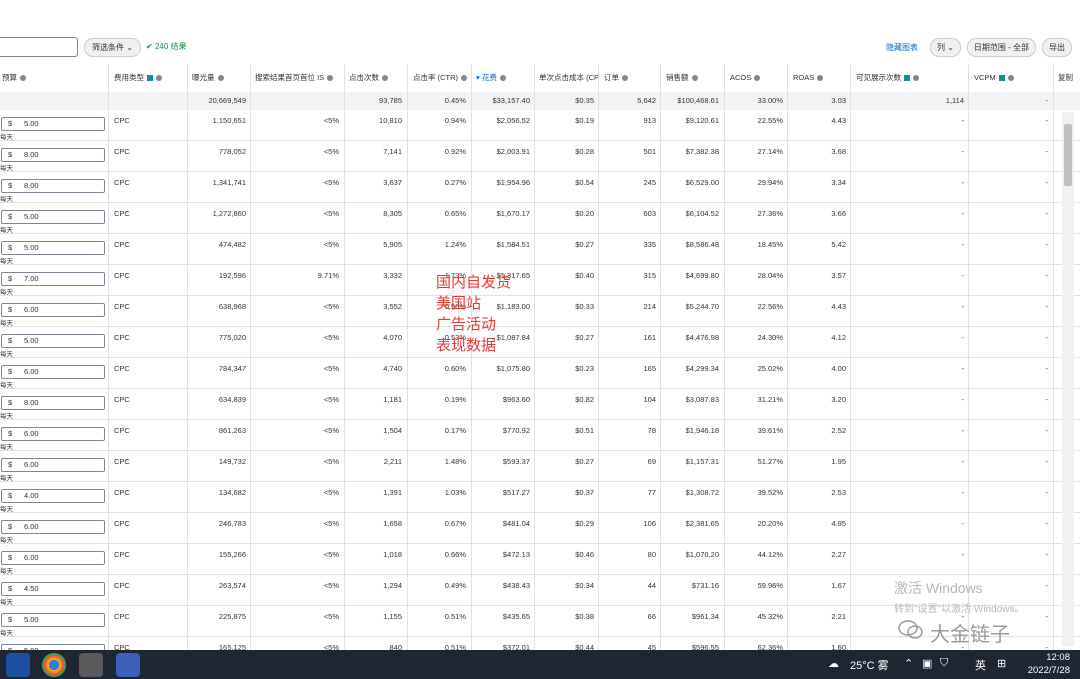 The width and height of the screenshot is (1080, 679). What do you see at coordinates (392, 213) in the screenshot?
I see `cell-clicks: 8,305` at bounding box center [392, 213].